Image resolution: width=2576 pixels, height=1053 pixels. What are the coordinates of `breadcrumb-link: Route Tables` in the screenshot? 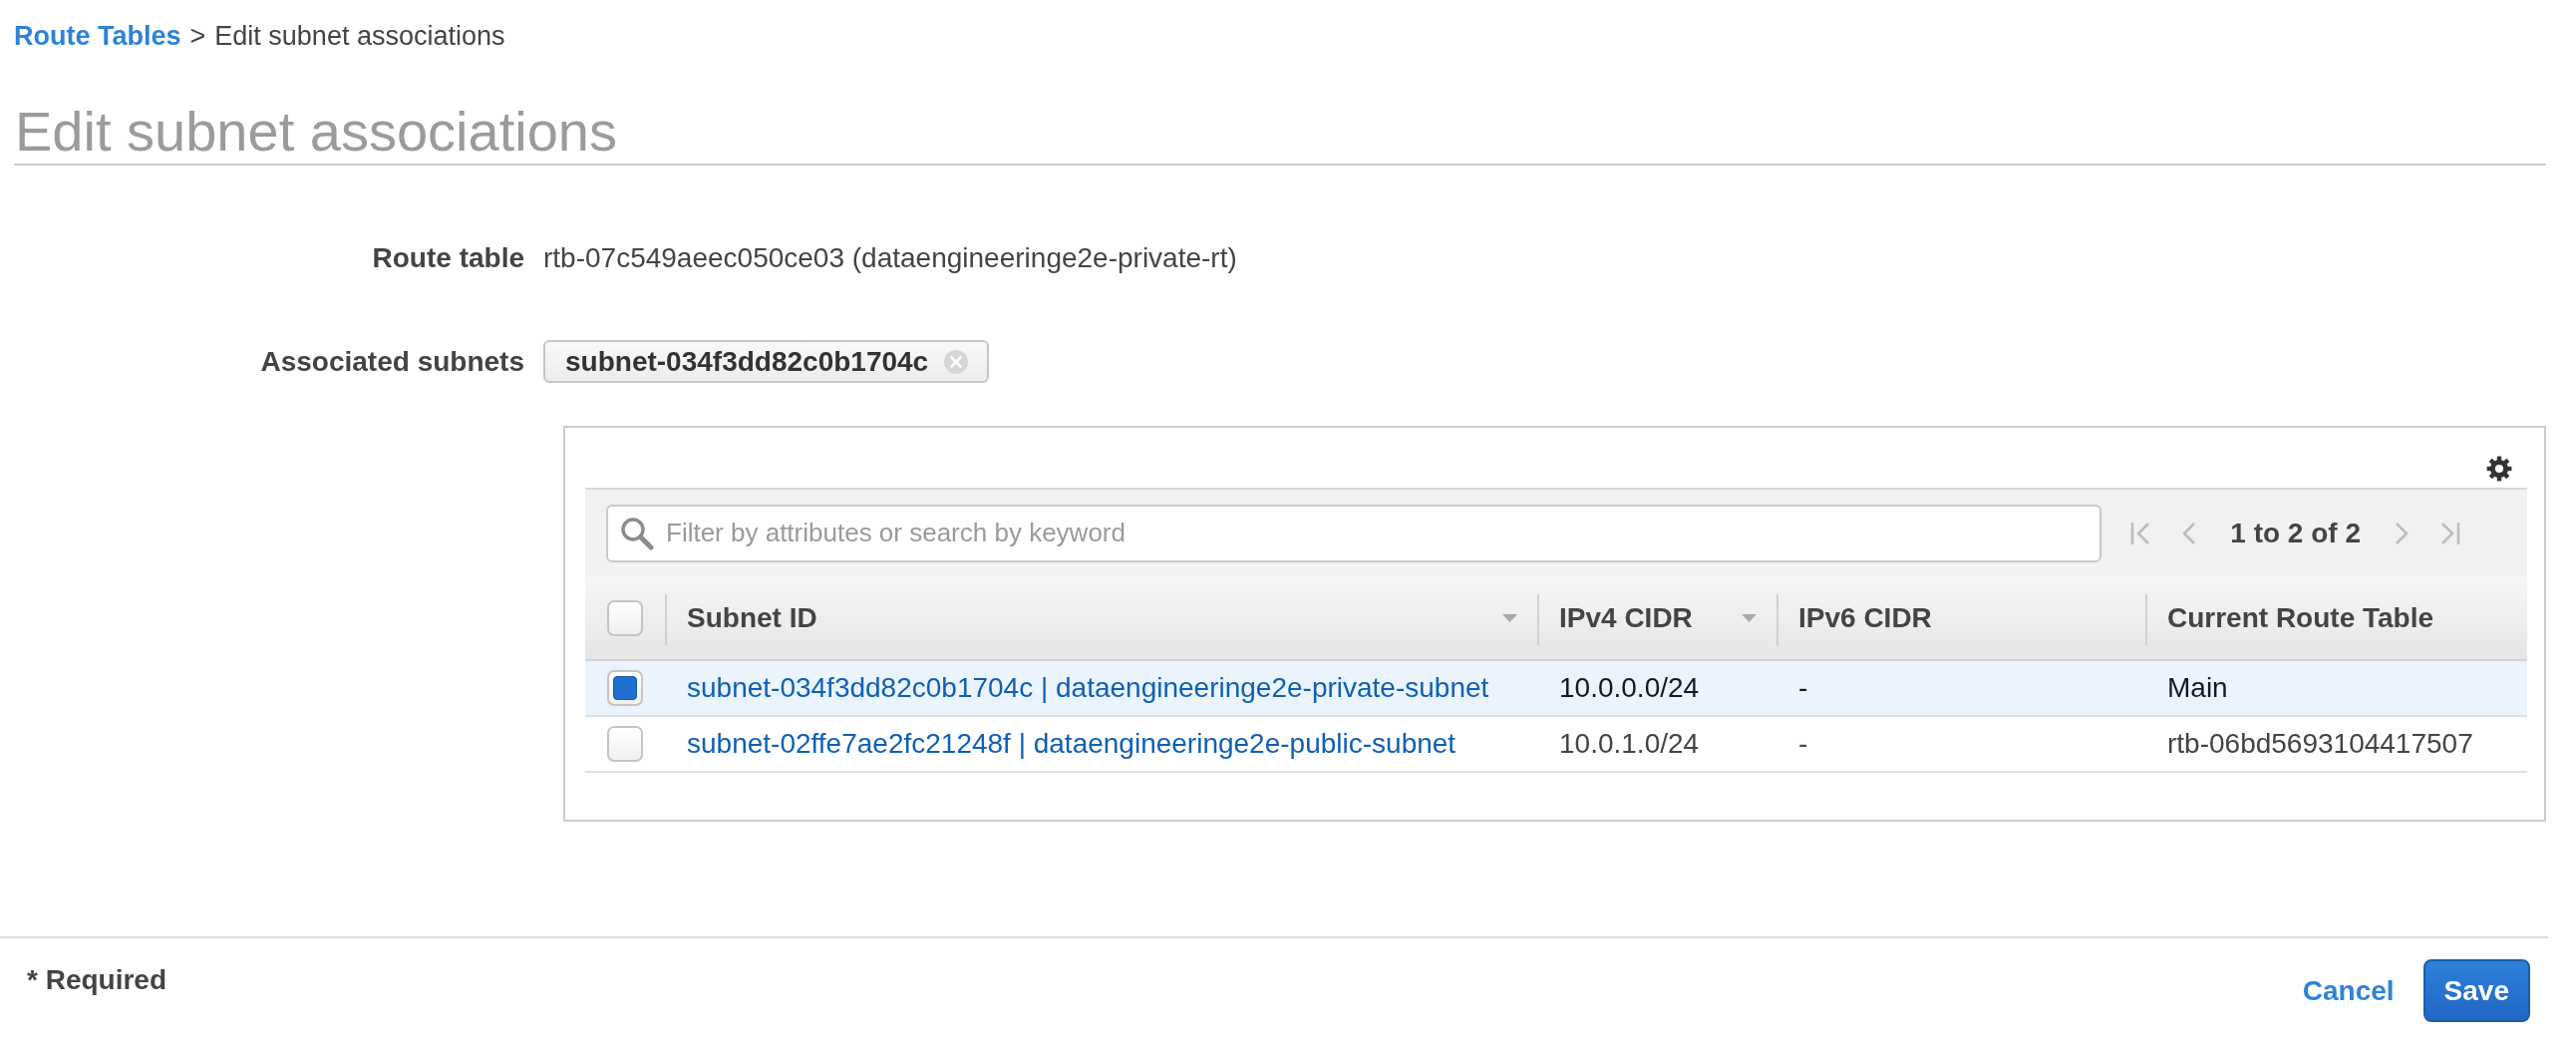 It's located at (97, 36).